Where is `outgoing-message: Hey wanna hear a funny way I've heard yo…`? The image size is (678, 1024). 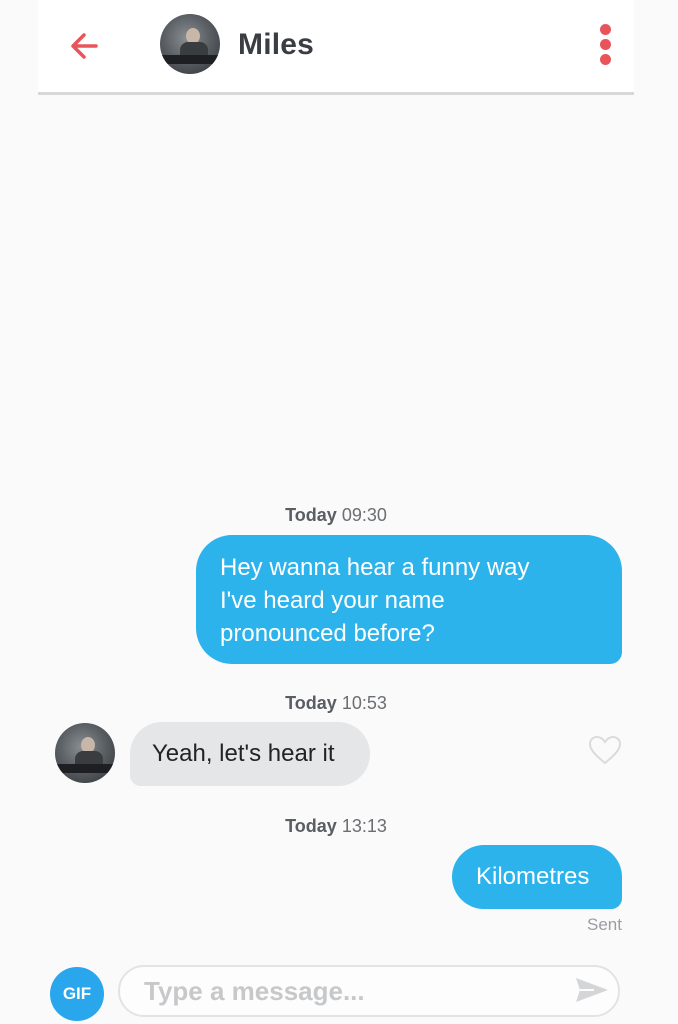 outgoing-message: Hey wanna hear a funny way I've heard yo… is located at coordinates (409, 599).